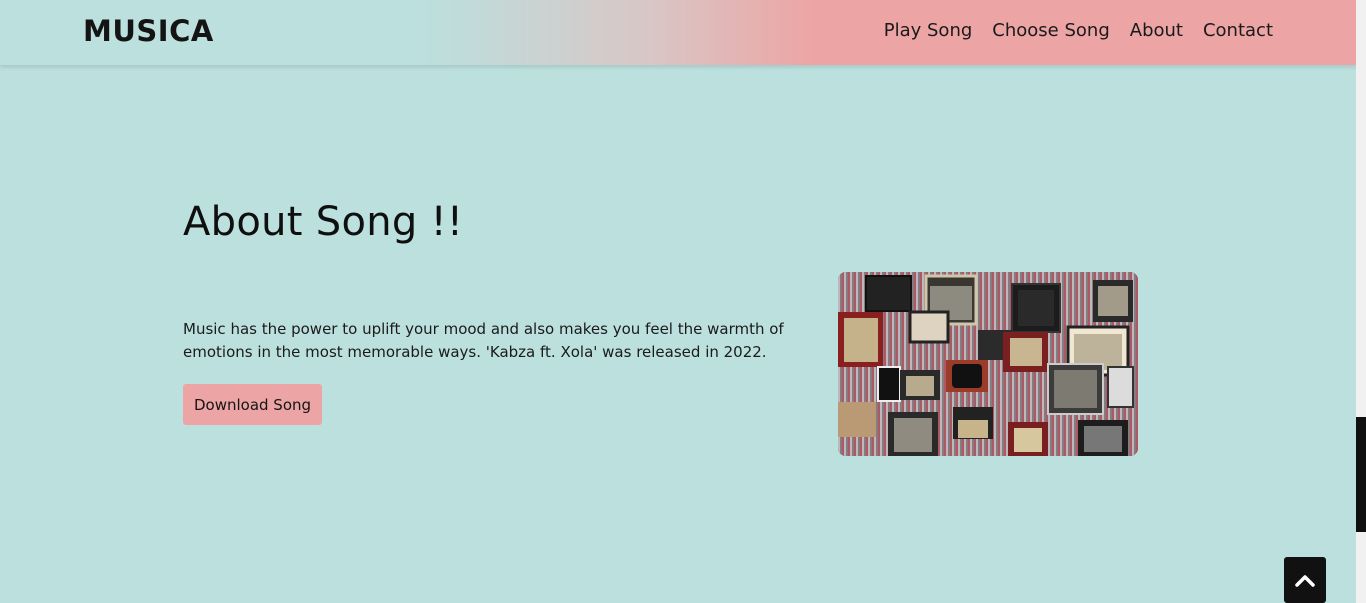  I want to click on song-image, so click(988, 364).